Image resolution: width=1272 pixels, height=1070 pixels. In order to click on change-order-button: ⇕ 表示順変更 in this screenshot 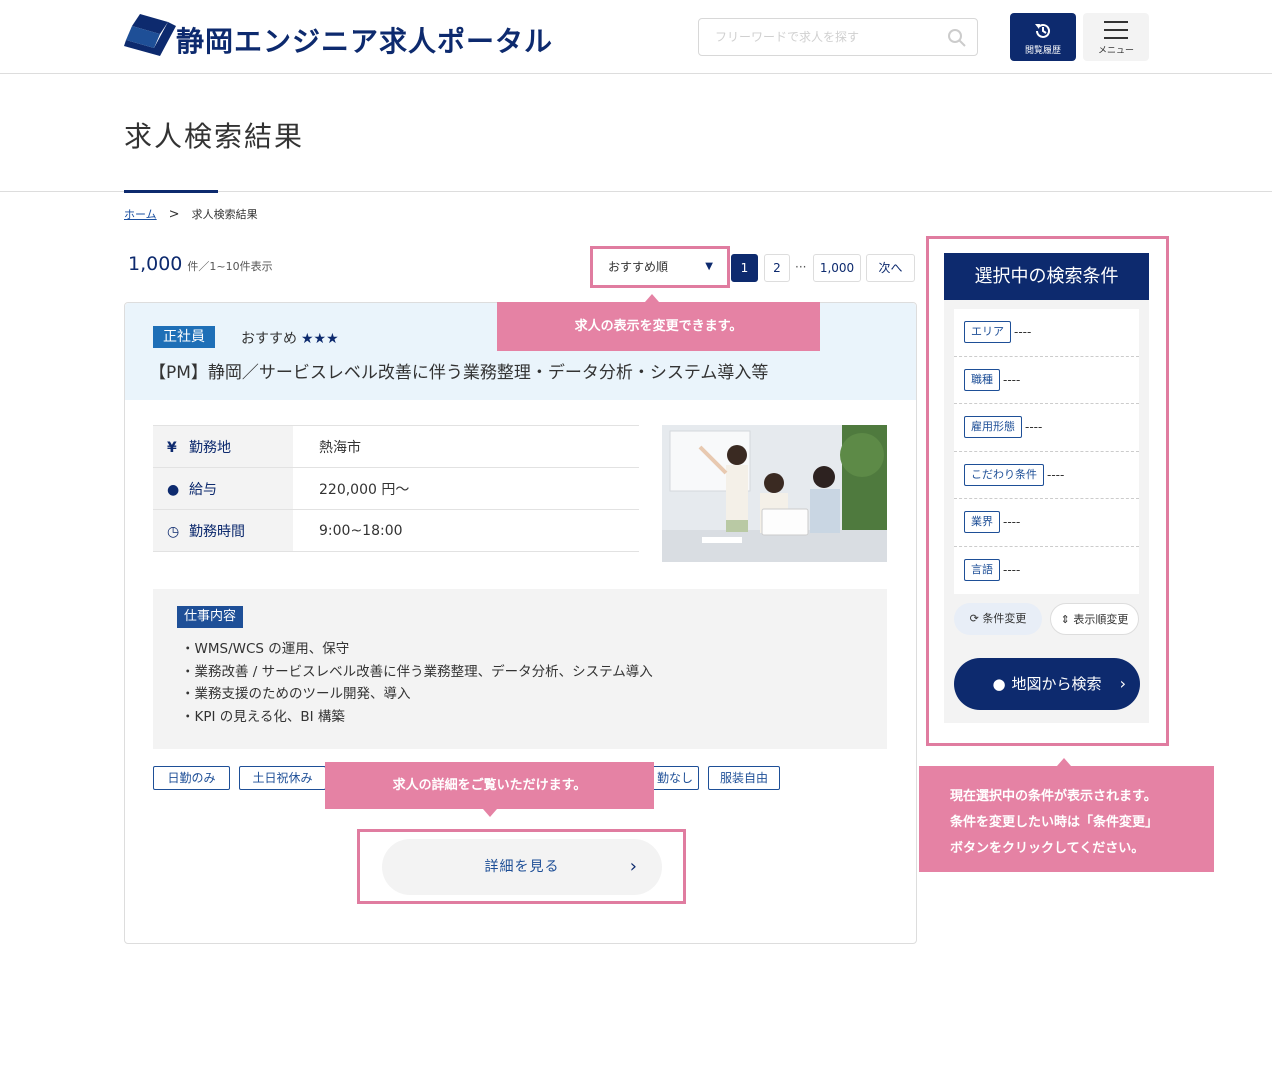, I will do `click(1094, 619)`.